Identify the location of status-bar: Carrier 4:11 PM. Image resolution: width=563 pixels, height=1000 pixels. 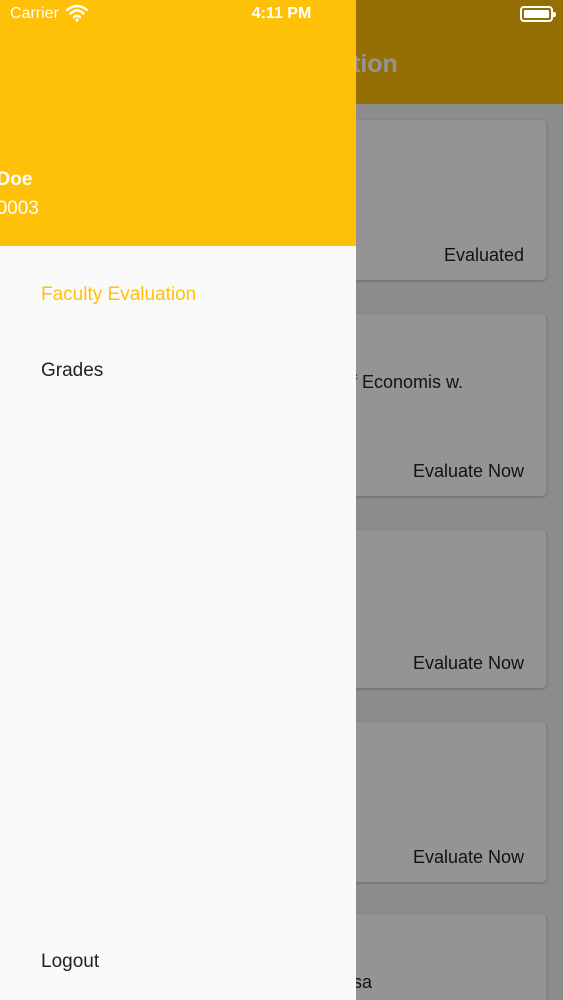
(281, 15).